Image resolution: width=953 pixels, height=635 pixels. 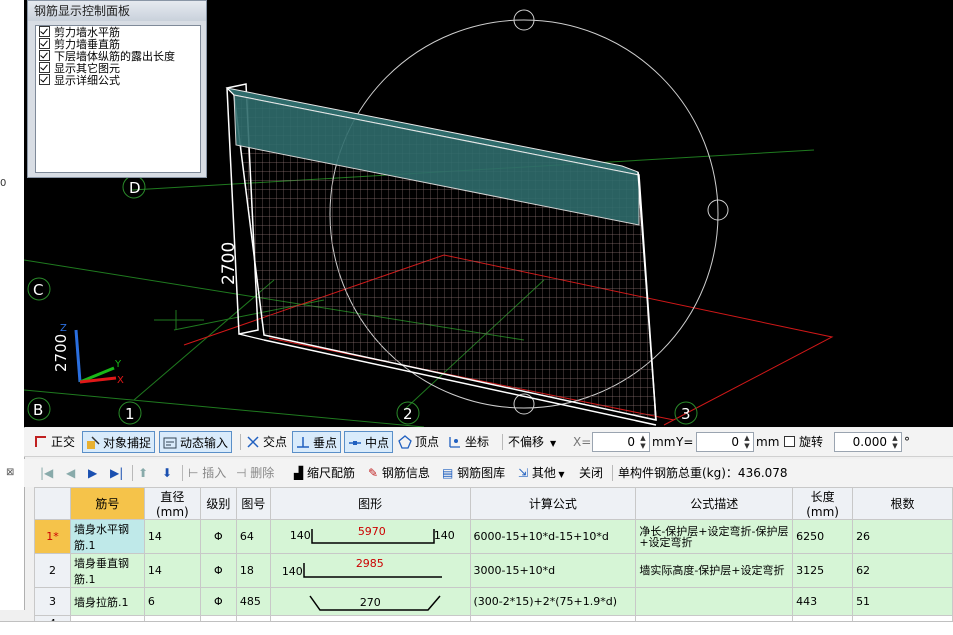 What do you see at coordinates (52, 601) in the screenshot?
I see `row-number: 3` at bounding box center [52, 601].